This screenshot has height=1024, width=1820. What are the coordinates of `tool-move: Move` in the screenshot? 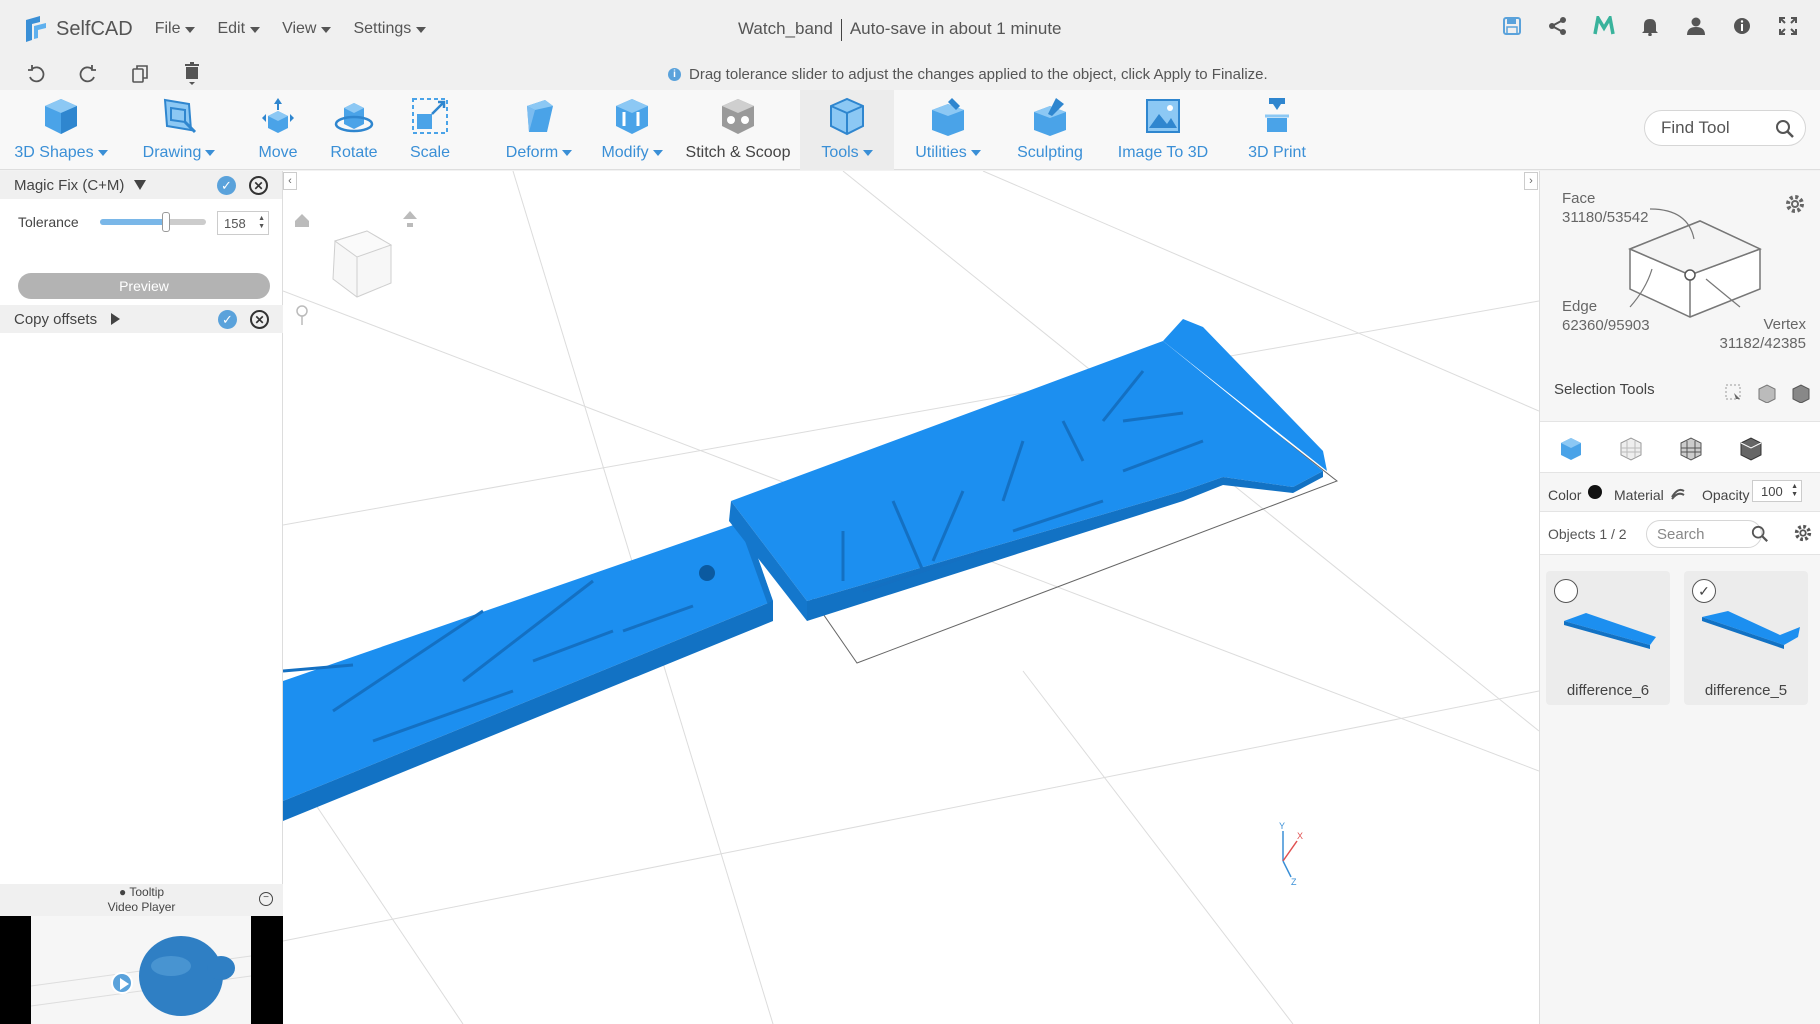 It's located at (278, 130).